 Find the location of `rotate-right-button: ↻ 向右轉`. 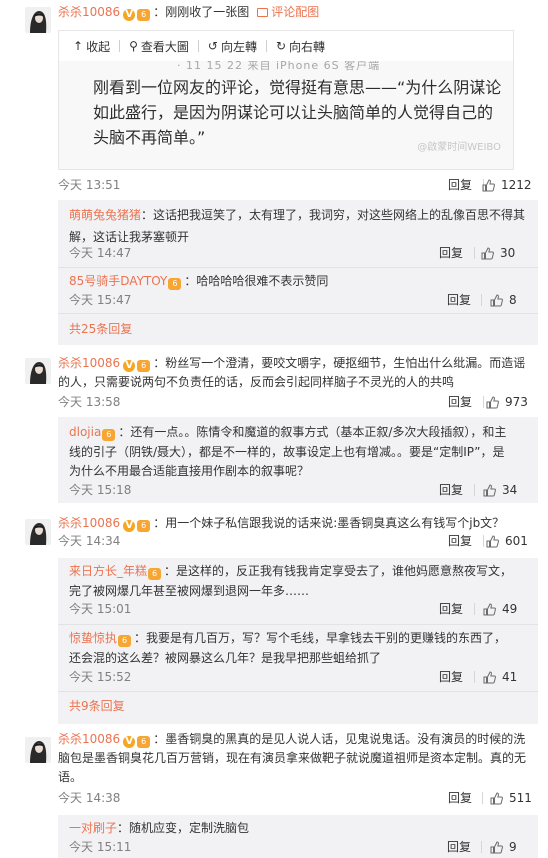

rotate-right-button: ↻ 向右轉 is located at coordinates (300, 46).